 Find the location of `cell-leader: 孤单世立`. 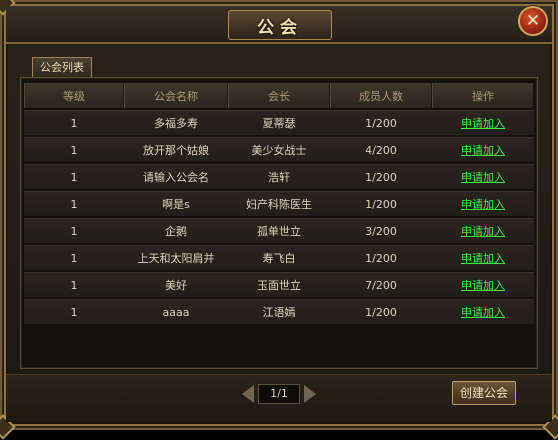

cell-leader: 孤单世立 is located at coordinates (279, 230).